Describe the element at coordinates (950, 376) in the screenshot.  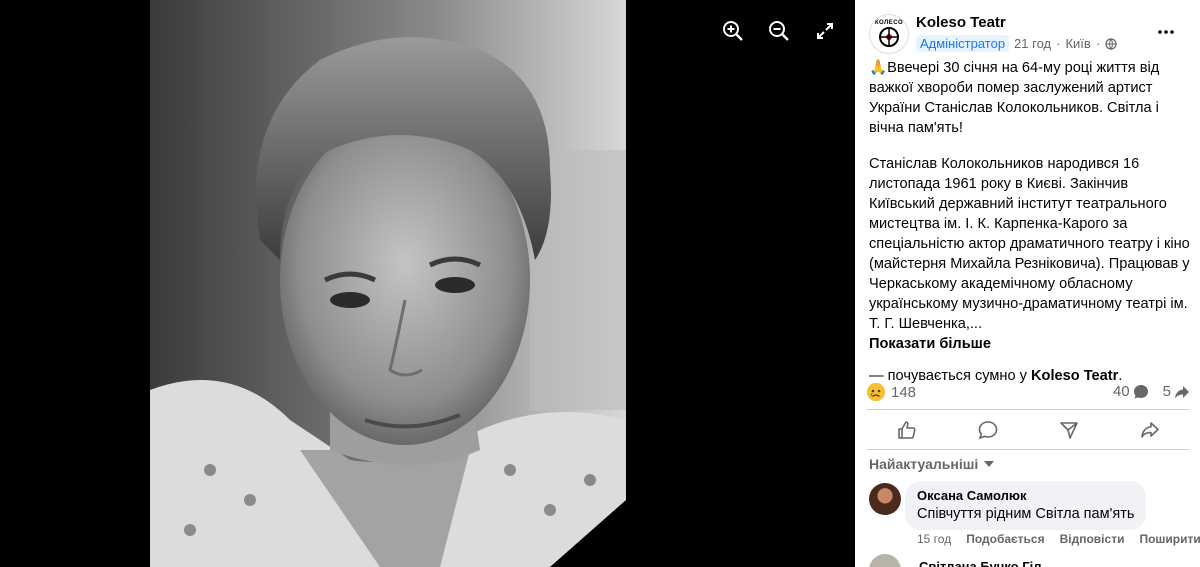
I see `feeling-text: — почувається сумно у` at that location.